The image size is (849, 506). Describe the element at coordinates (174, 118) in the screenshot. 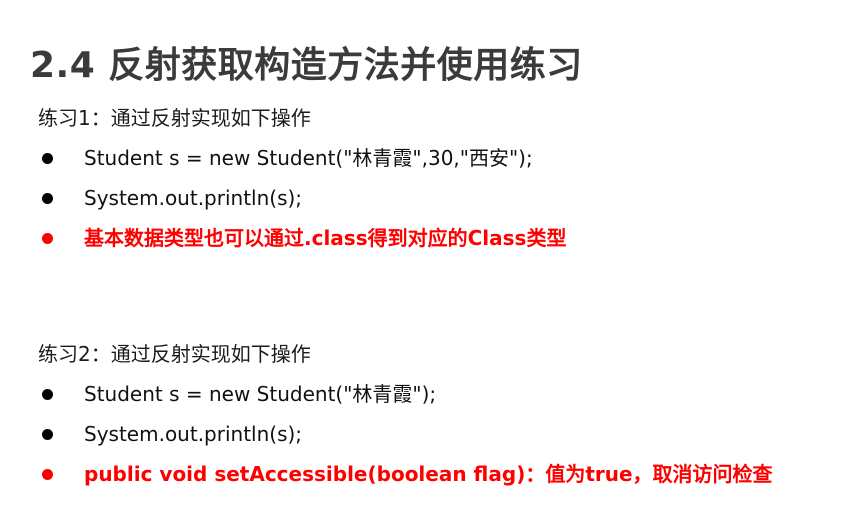

I see `exercise-1-heading: 练习1：通过反射实现如下操作` at that location.